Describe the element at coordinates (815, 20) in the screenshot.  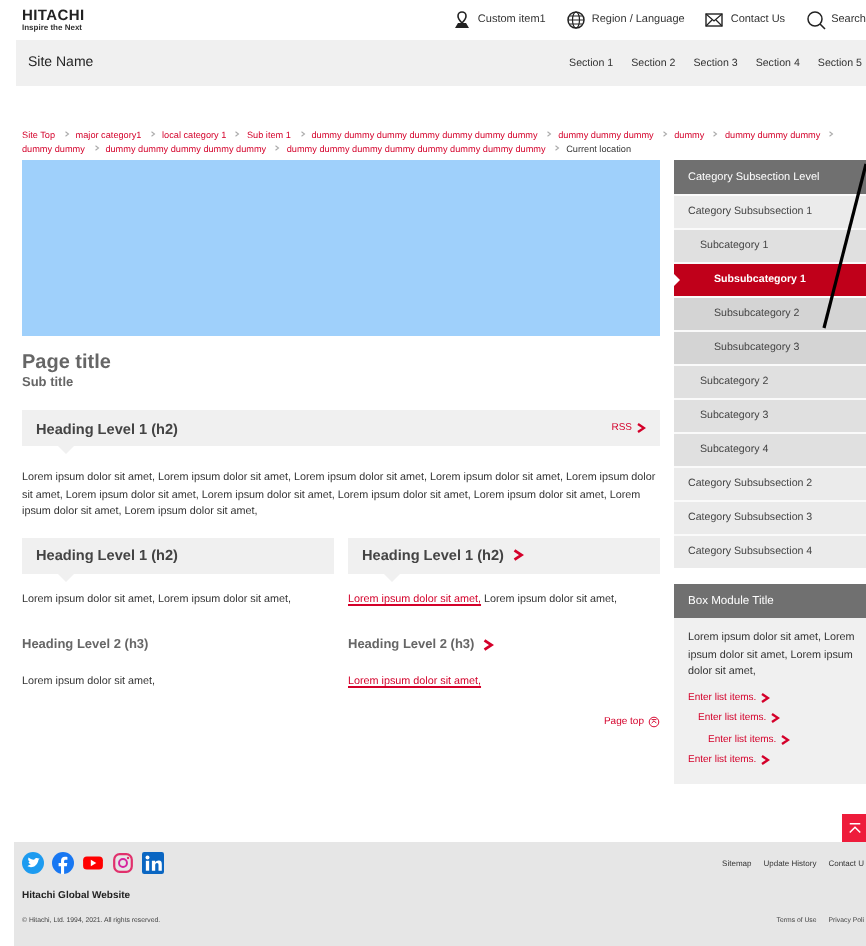
I see `search-icon` at that location.